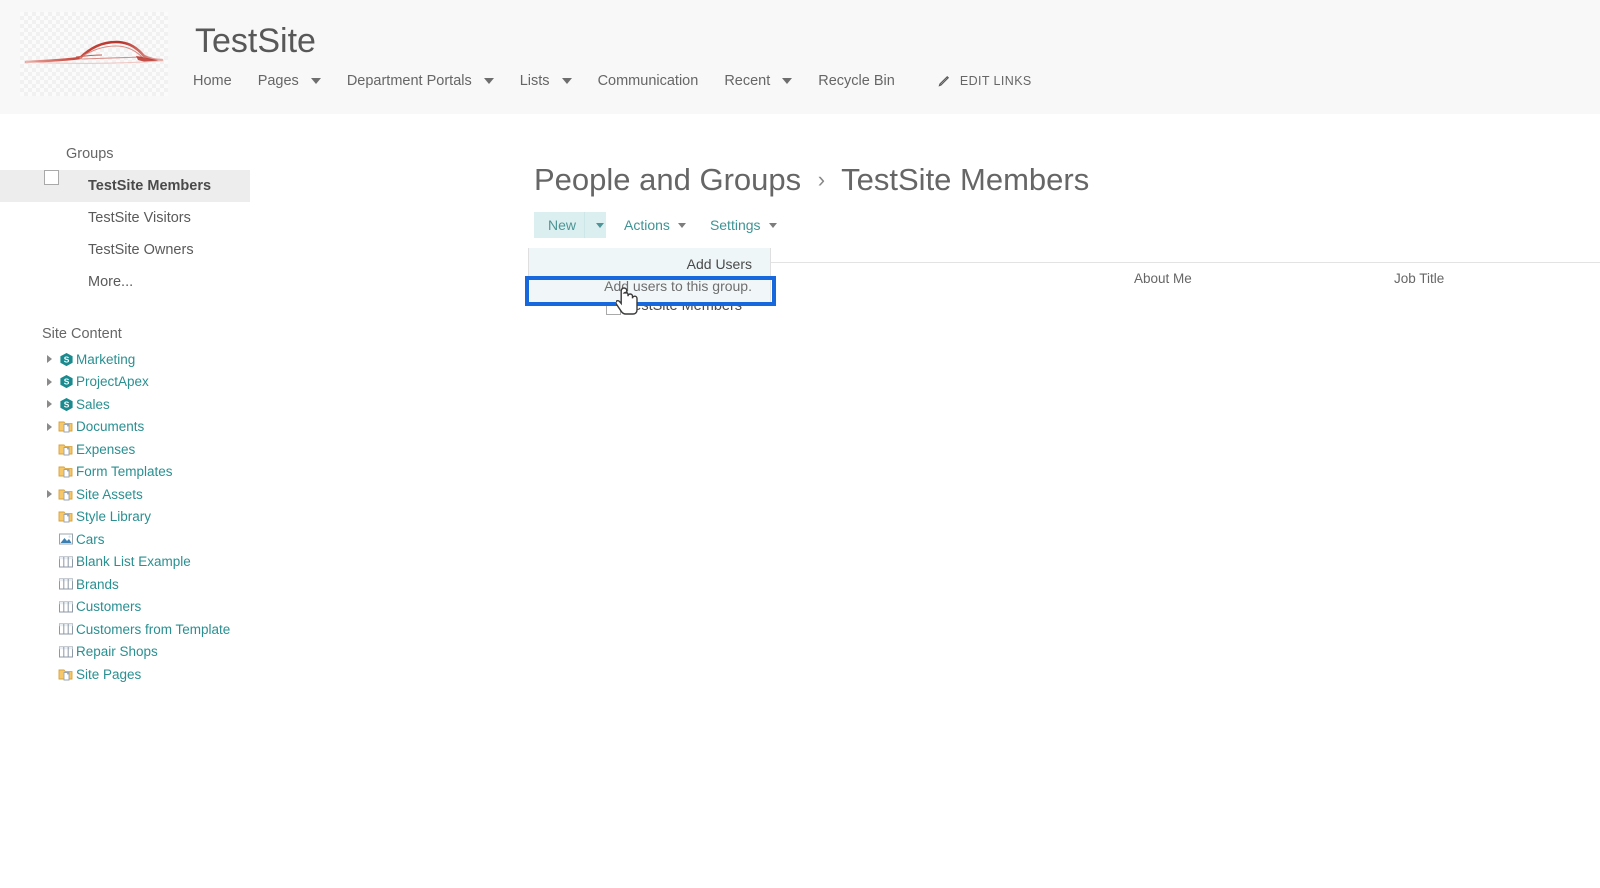  What do you see at coordinates (250, 562) in the screenshot?
I see `tree-item-blank-list-example: Blank List Example` at bounding box center [250, 562].